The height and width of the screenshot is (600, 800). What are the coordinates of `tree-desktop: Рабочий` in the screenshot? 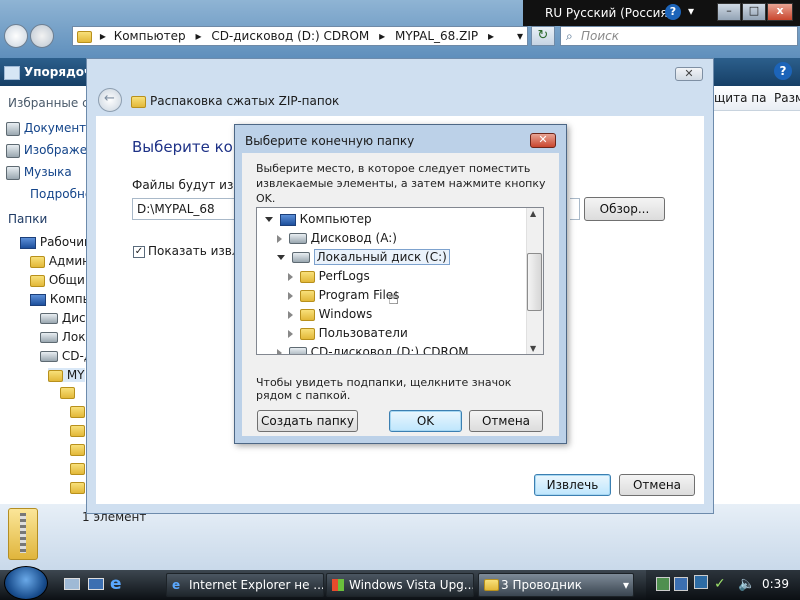 It's located at (56, 242).